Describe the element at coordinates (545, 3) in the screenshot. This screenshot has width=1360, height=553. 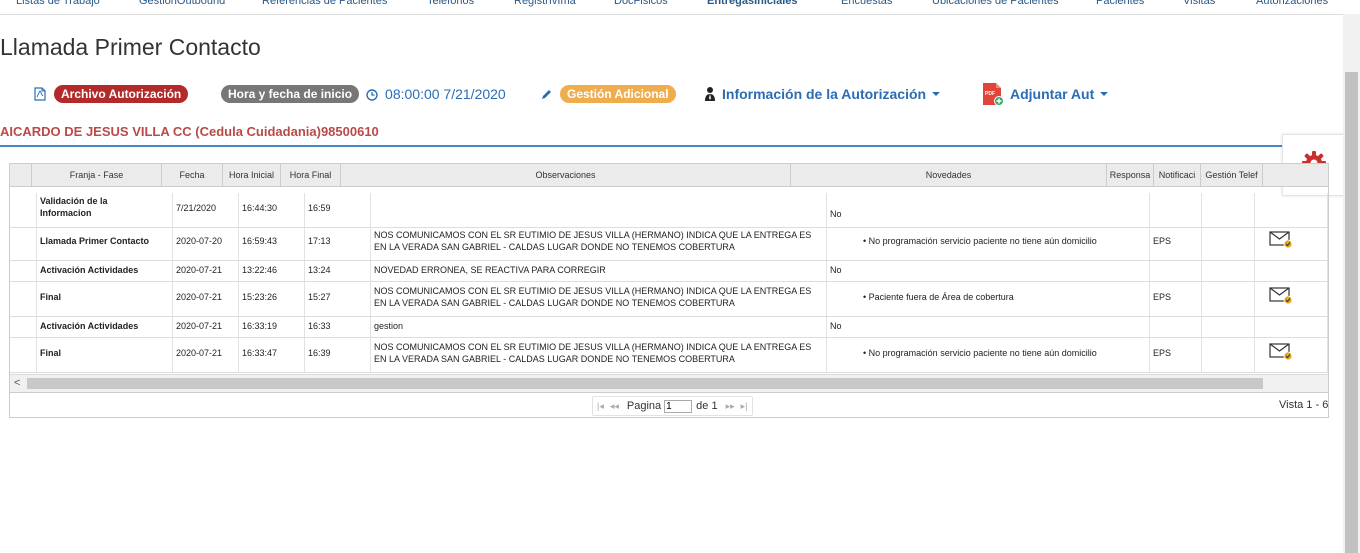
I see `nav-item: RegistrIvIma` at that location.